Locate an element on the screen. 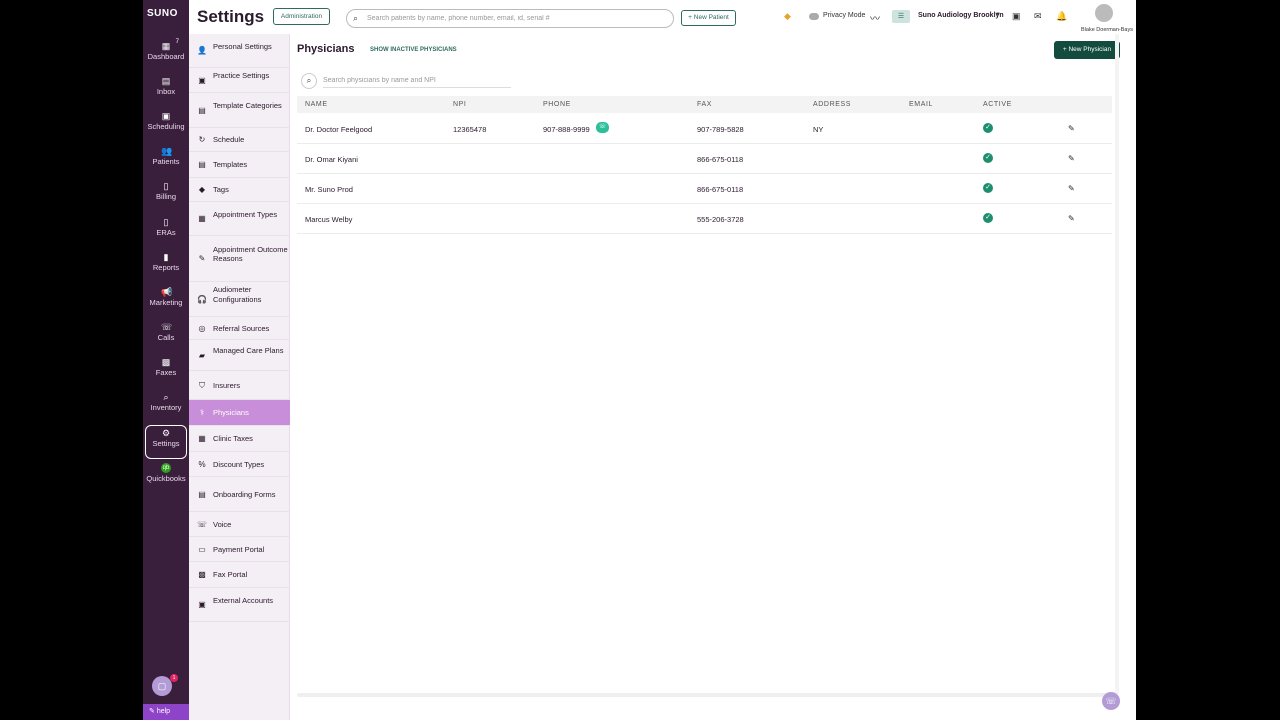  column-header-address: ADDRESS is located at coordinates (832, 104).